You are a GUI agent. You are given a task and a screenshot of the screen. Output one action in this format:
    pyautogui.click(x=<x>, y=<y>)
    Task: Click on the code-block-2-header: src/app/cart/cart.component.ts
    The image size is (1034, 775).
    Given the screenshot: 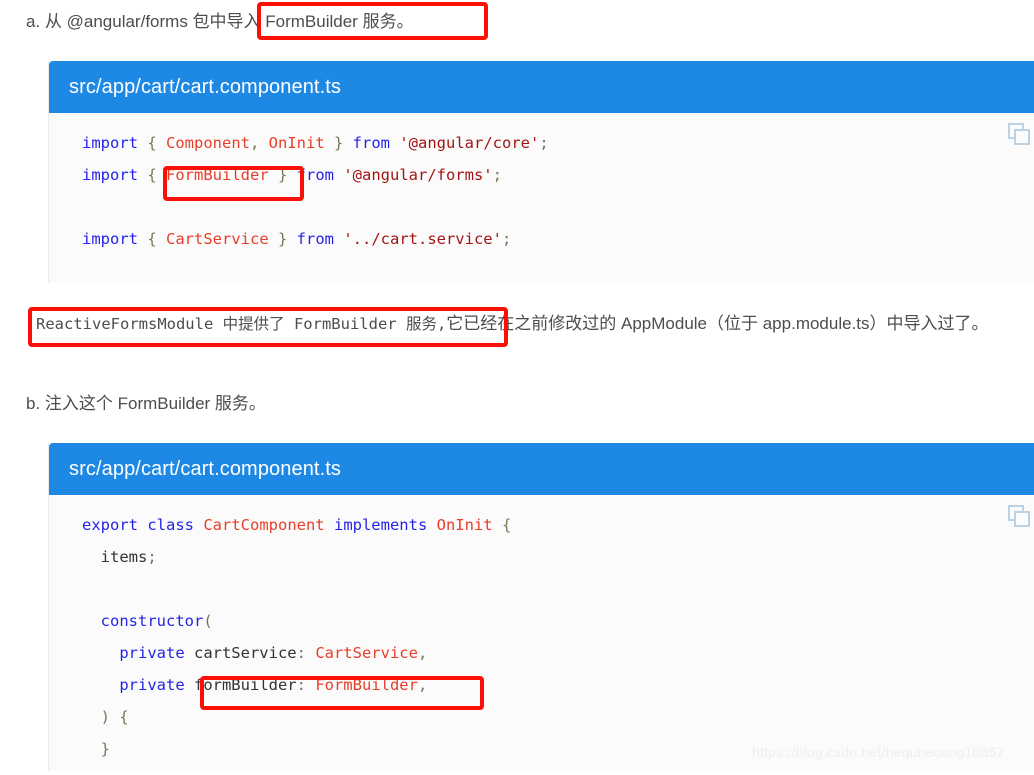 What is the action you would take?
    pyautogui.click(x=541, y=469)
    